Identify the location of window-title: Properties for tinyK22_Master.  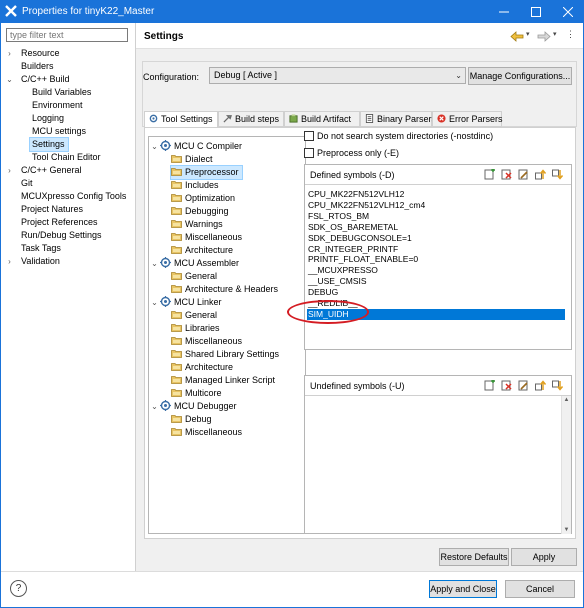
(88, 11).